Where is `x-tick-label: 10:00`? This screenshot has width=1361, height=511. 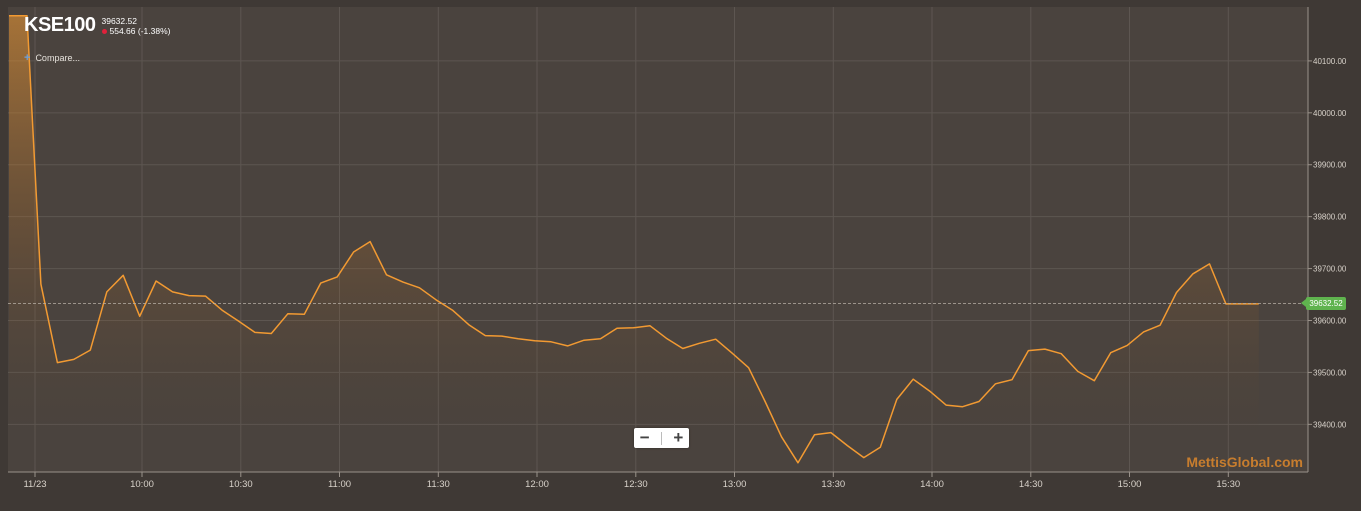
x-tick-label: 10:00 is located at coordinates (142, 484).